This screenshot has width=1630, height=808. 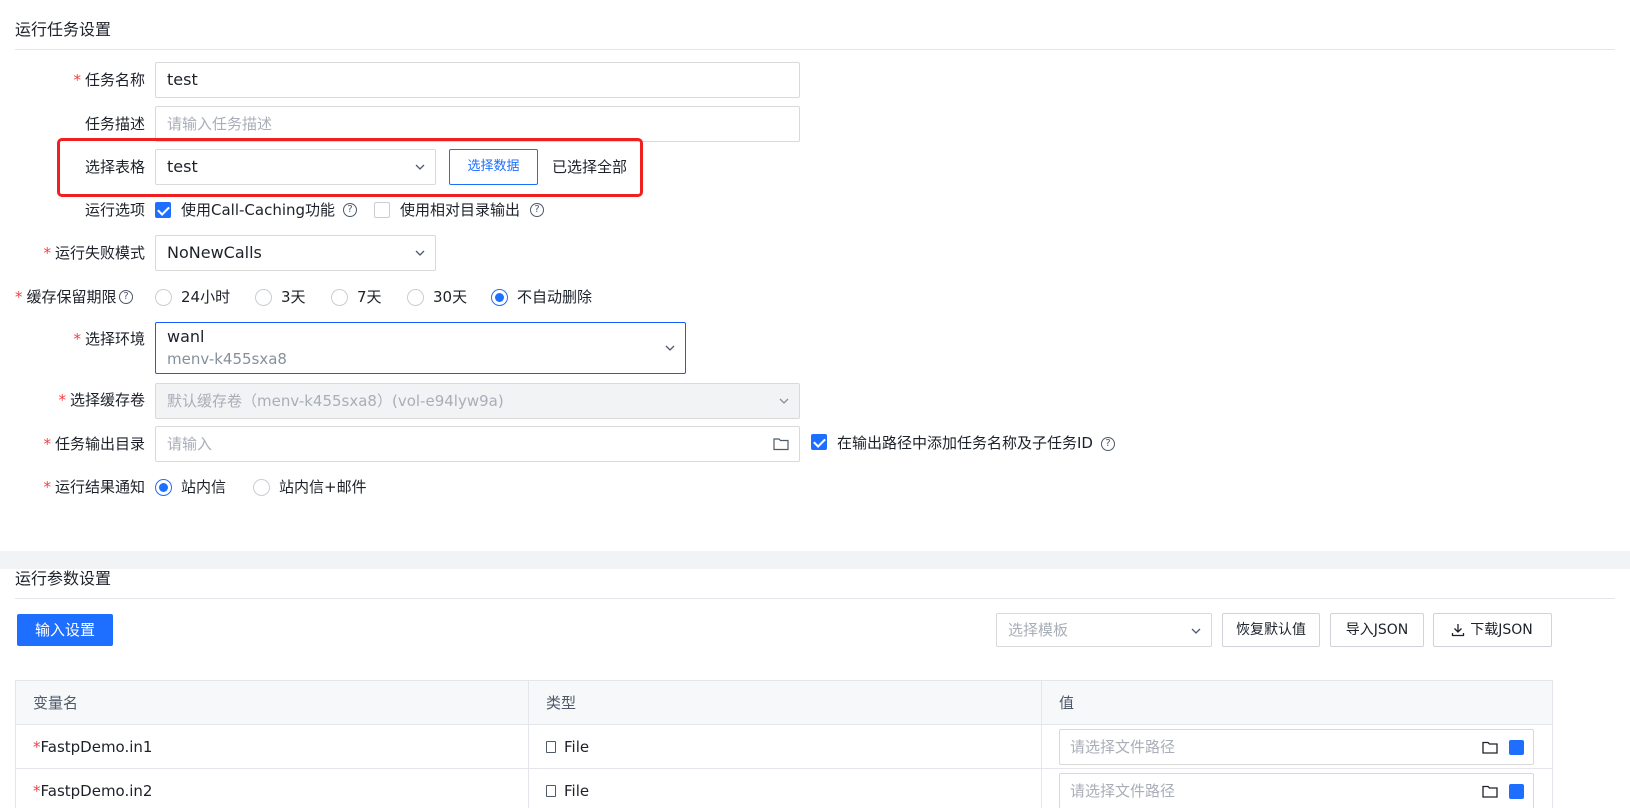 What do you see at coordinates (335, 401) in the screenshot?
I see `cache-volume-value: 默认缓存卷（menv-k455sxa8）(vol-e94lyw9a)` at bounding box center [335, 401].